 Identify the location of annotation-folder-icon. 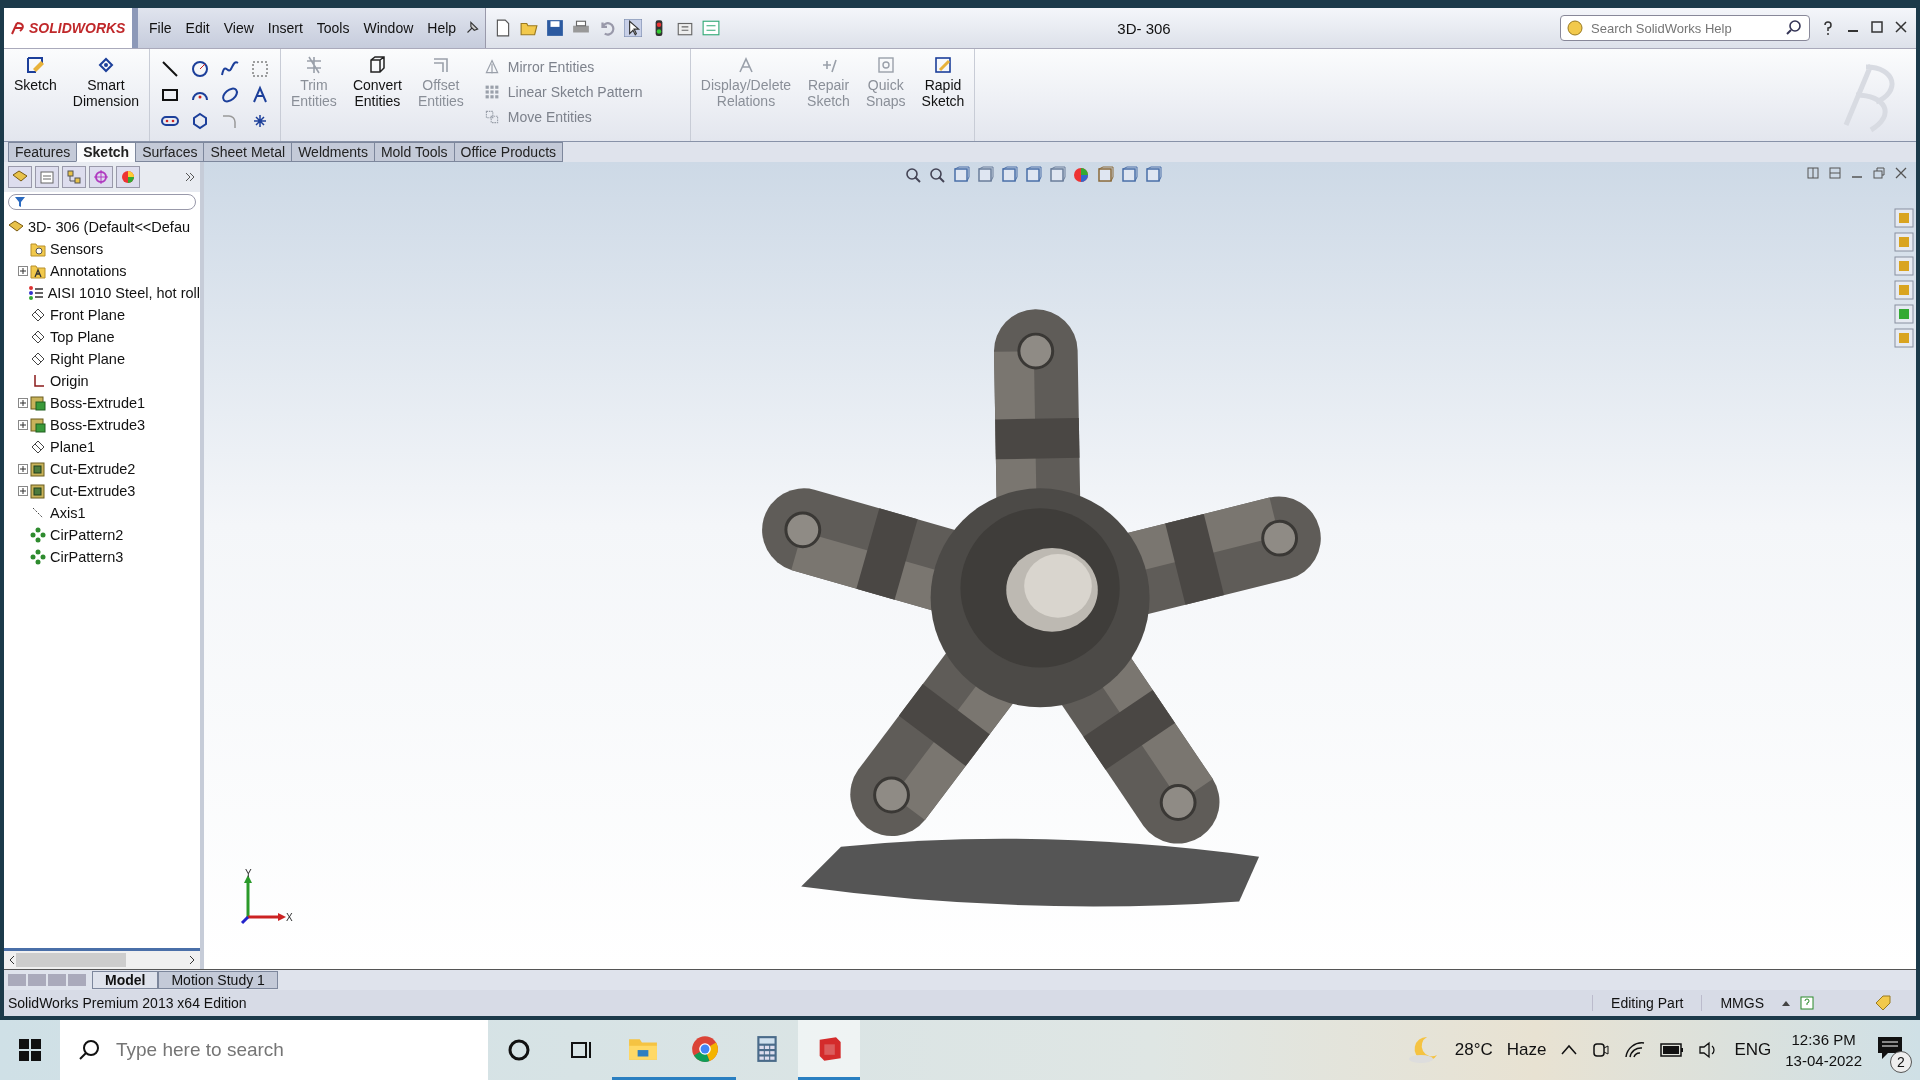
(38, 271).